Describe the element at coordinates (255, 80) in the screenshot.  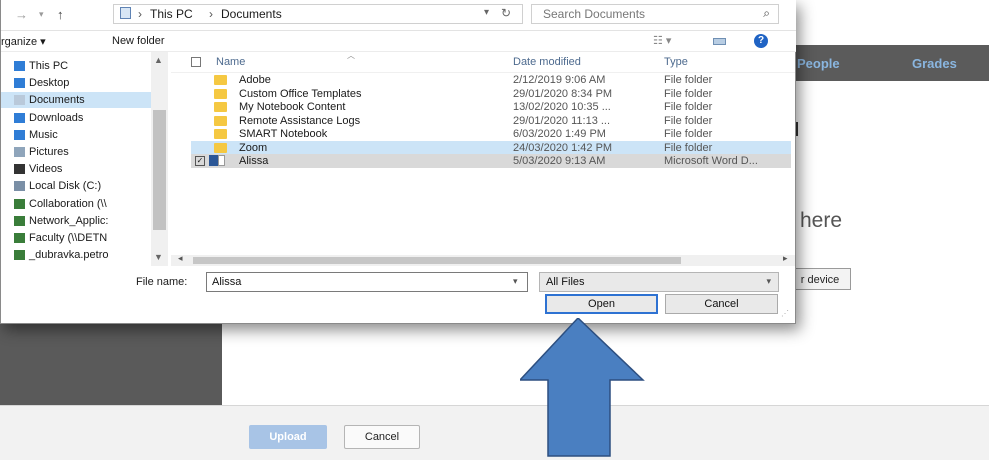
I see `file-name: Adobe` at that location.